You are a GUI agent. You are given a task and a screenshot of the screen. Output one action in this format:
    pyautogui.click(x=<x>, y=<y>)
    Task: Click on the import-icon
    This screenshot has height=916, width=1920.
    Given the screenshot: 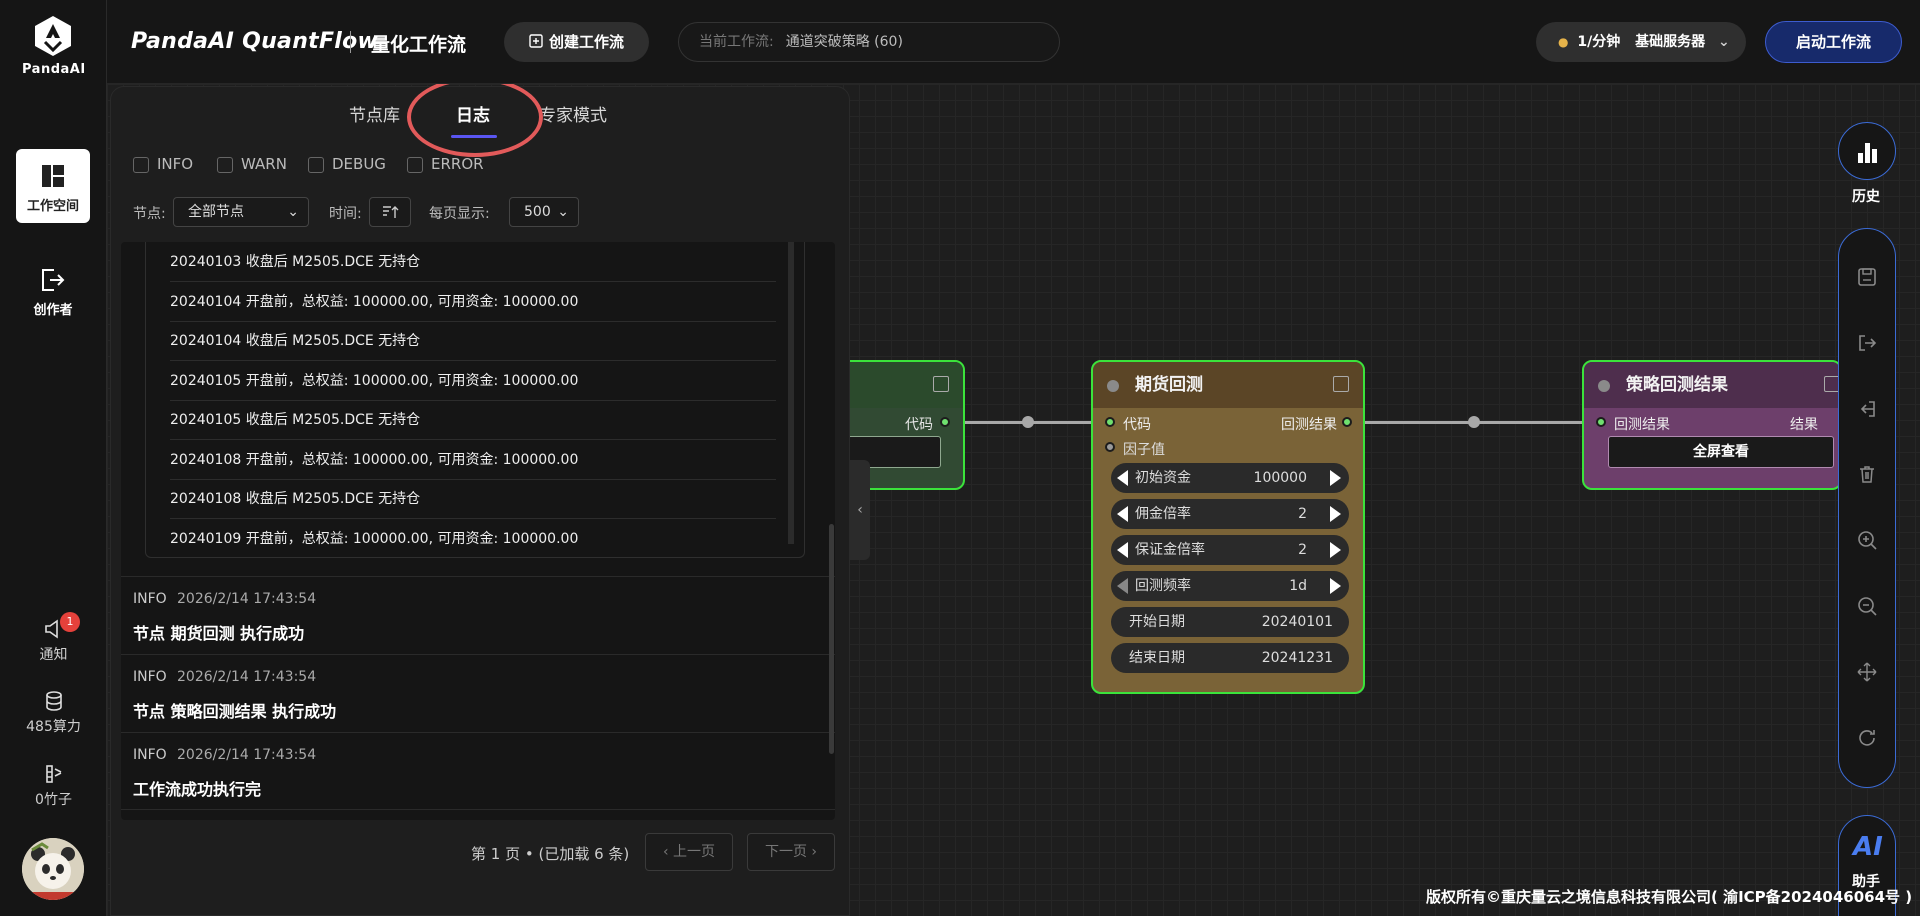 What is the action you would take?
    pyautogui.click(x=1867, y=409)
    